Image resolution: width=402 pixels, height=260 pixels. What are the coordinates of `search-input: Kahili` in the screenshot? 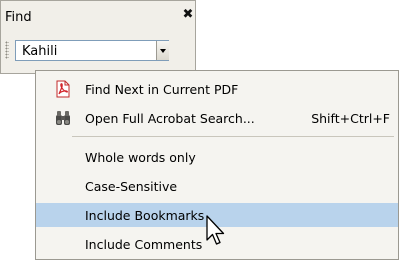 It's located at (39, 51).